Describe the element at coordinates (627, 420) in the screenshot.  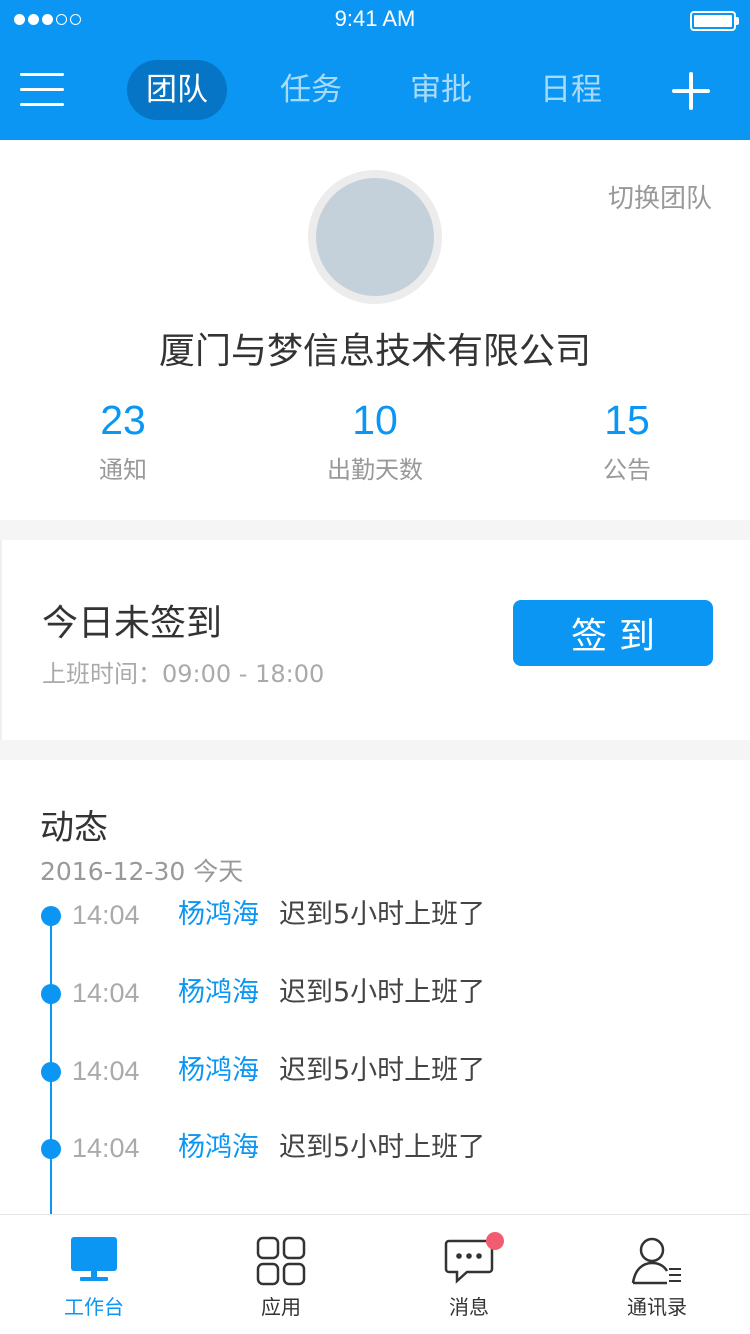
I see `stat-value: 15` at that location.